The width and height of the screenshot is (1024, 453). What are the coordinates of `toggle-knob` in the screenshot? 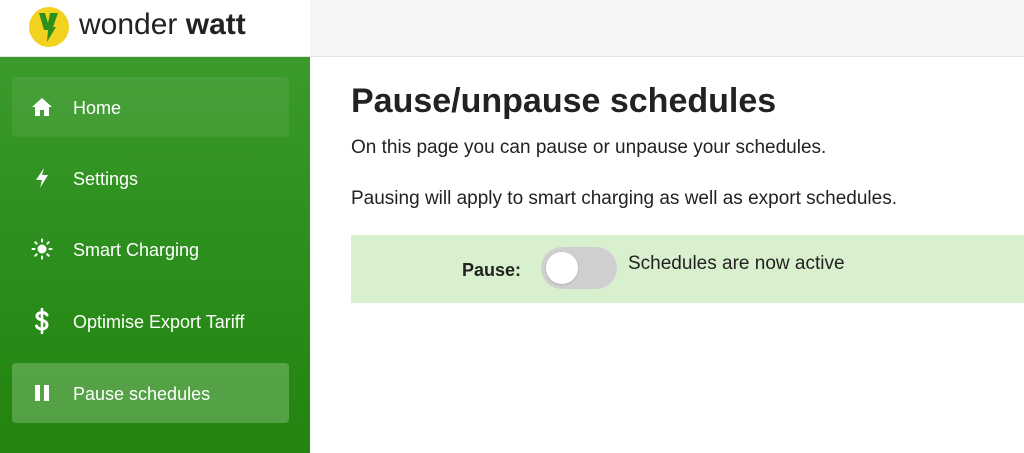 It's located at (562, 268).